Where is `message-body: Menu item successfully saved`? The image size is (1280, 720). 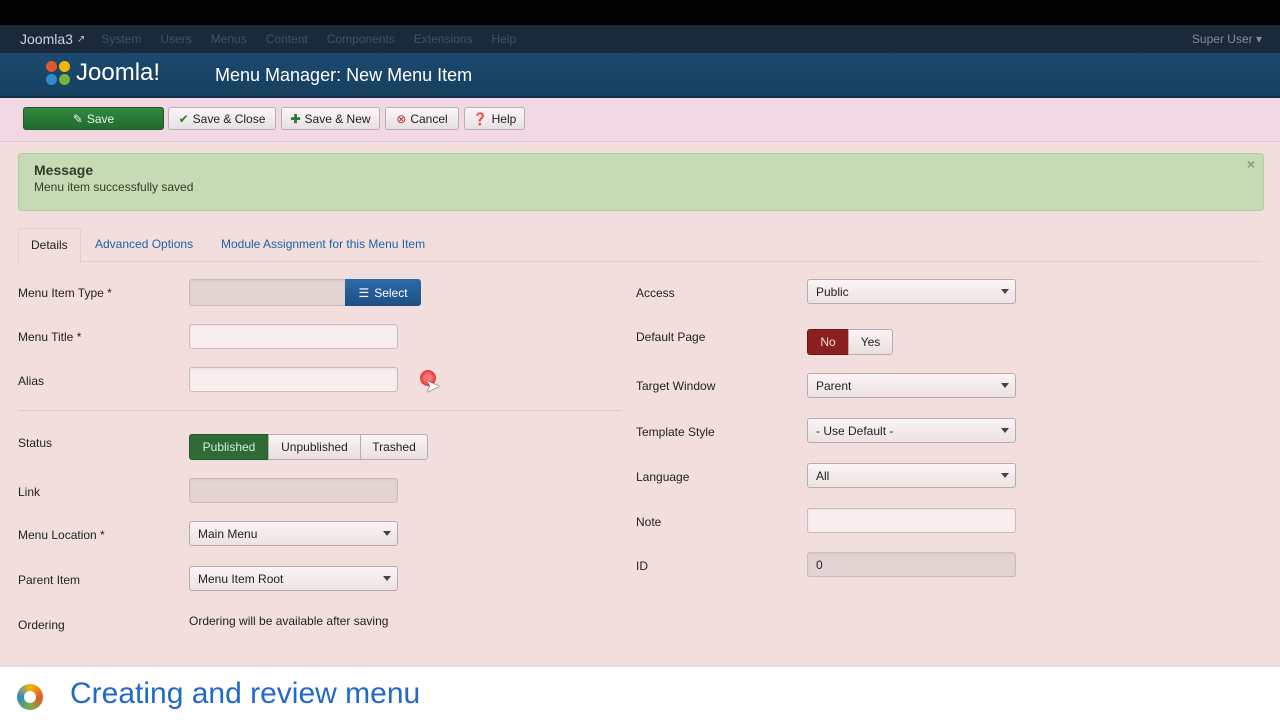
message-body: Menu item successfully saved is located at coordinates (114, 187).